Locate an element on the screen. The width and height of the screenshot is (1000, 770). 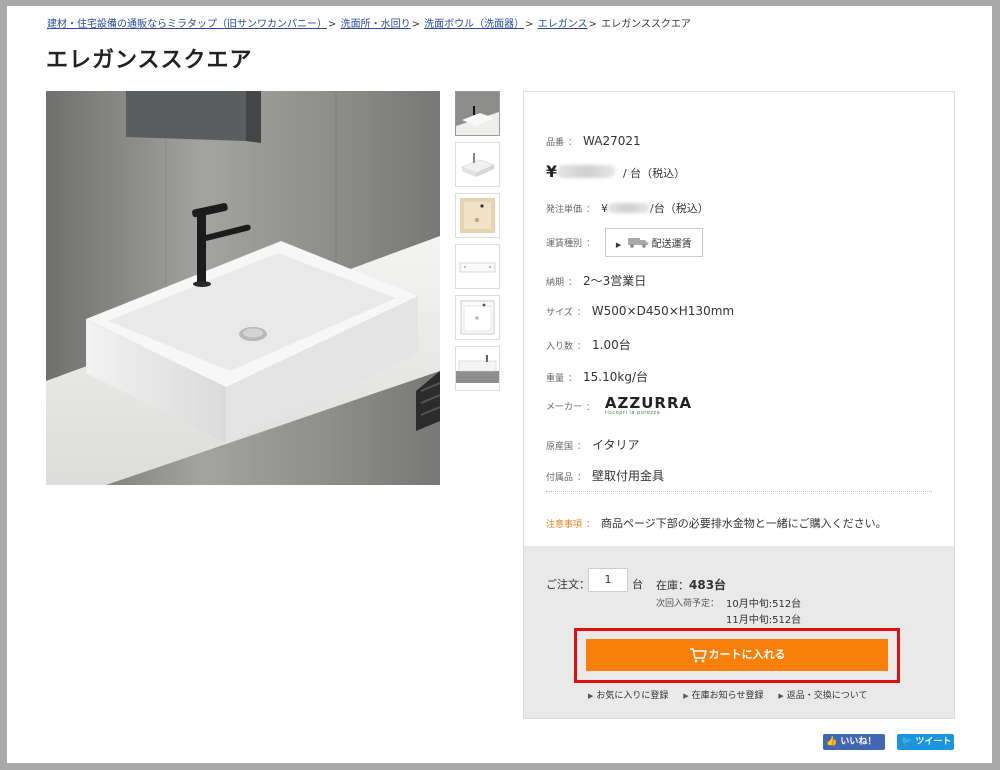
spec-label: 付属品 is located at coordinates (560, 478).